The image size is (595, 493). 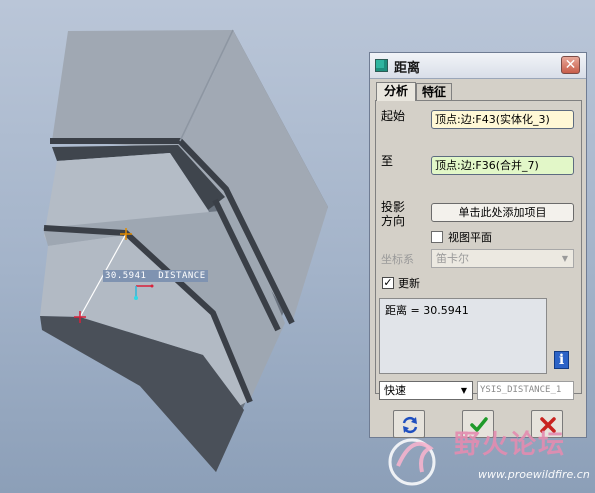 What do you see at coordinates (502, 212) in the screenshot?
I see `add-projection-button: 单击此处添加项目` at bounding box center [502, 212].